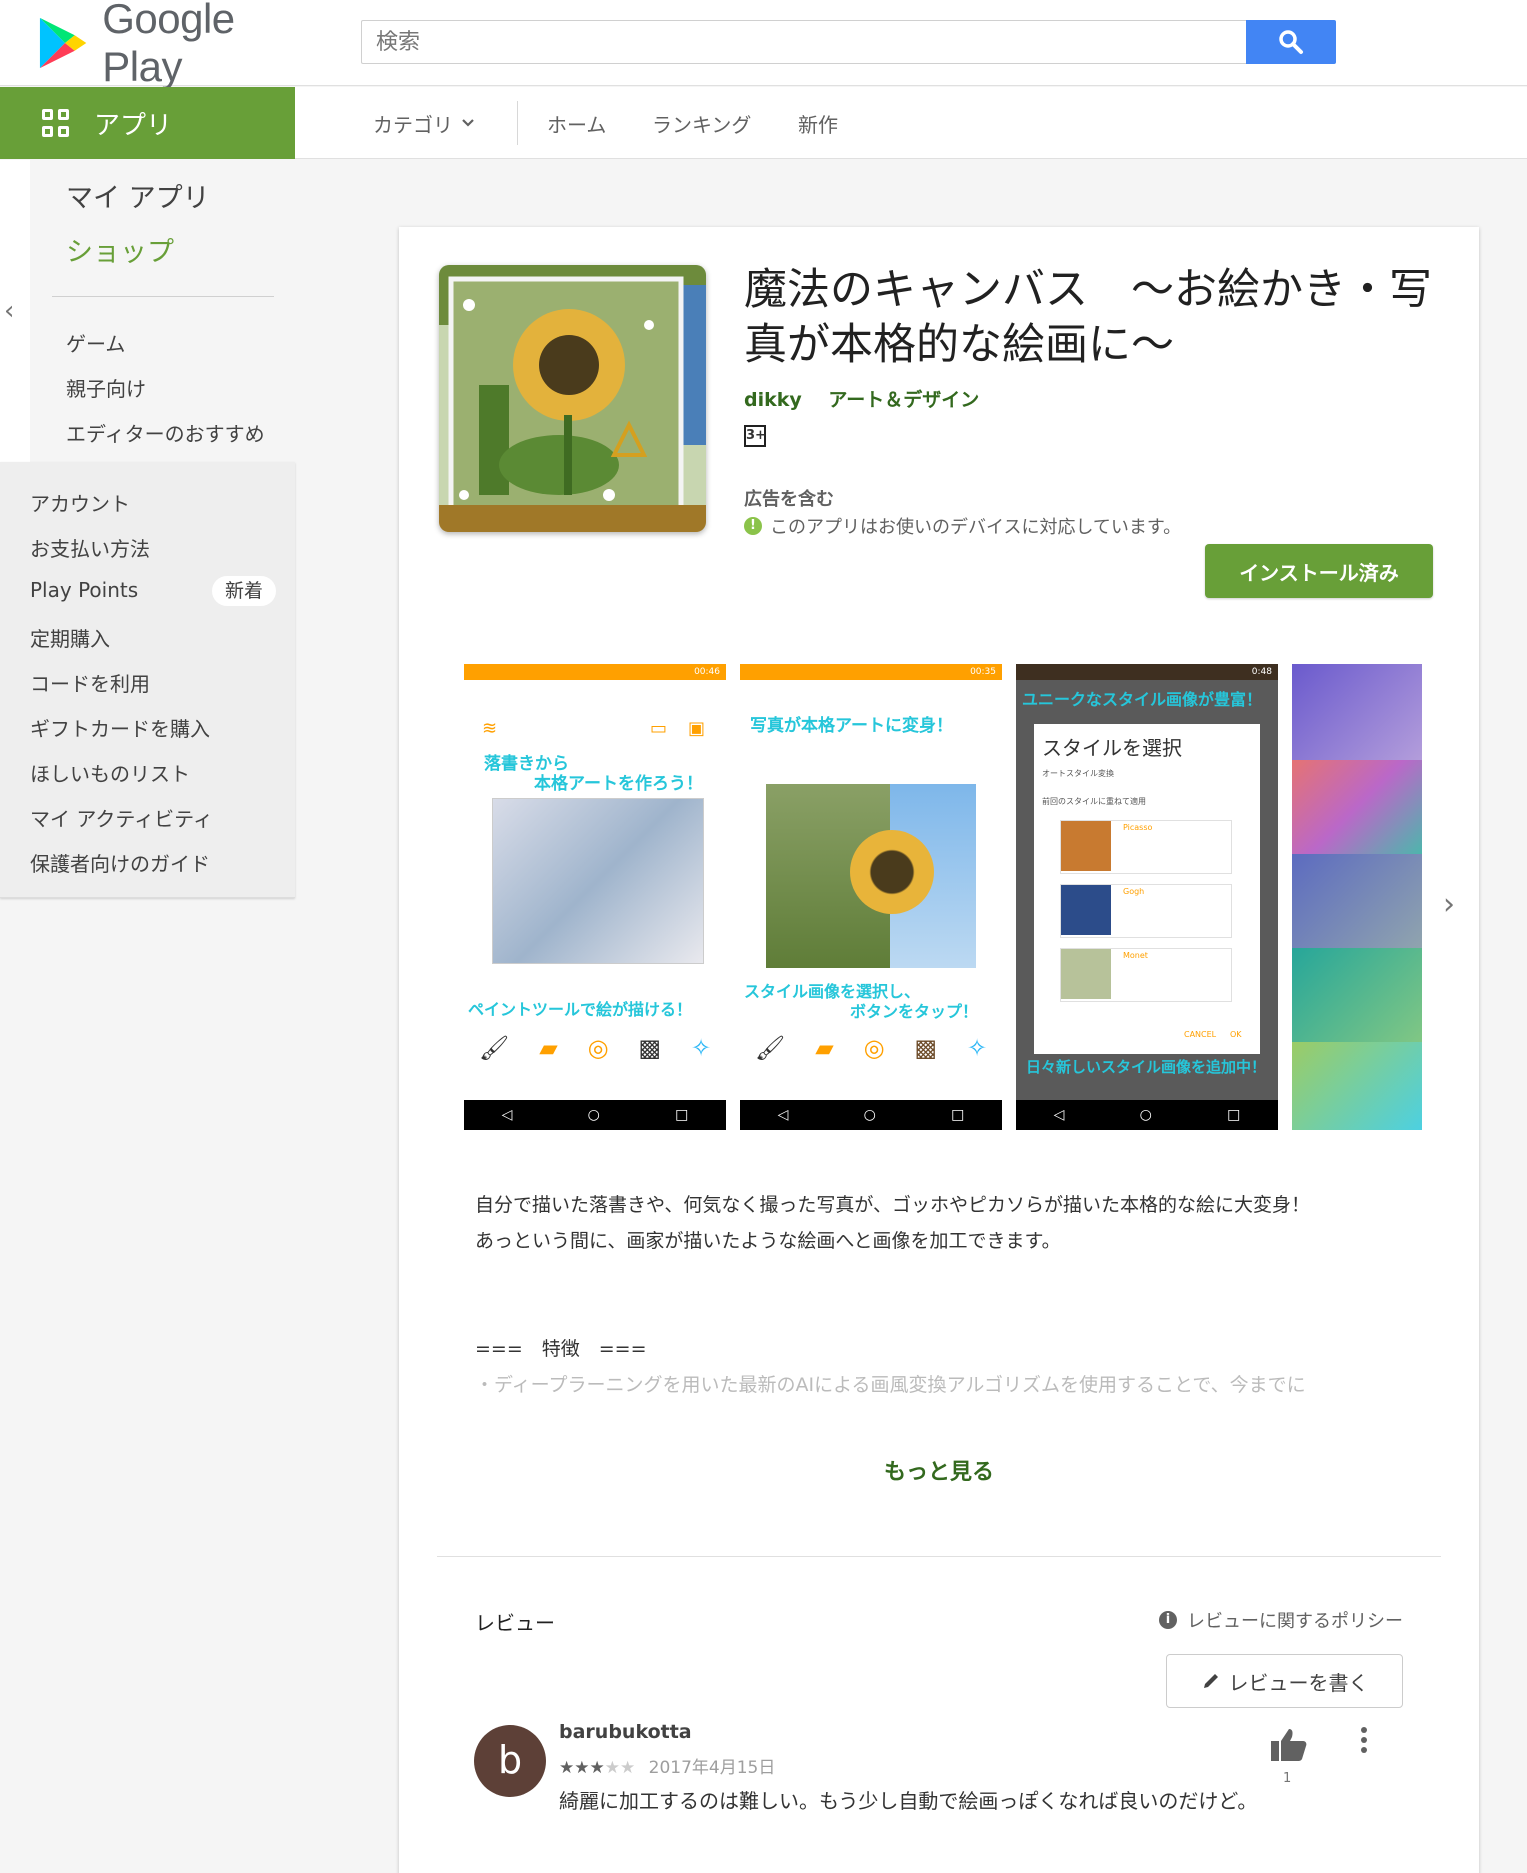 The height and width of the screenshot is (1873, 1527). I want to click on status-bar: 0:48, so click(1147, 672).